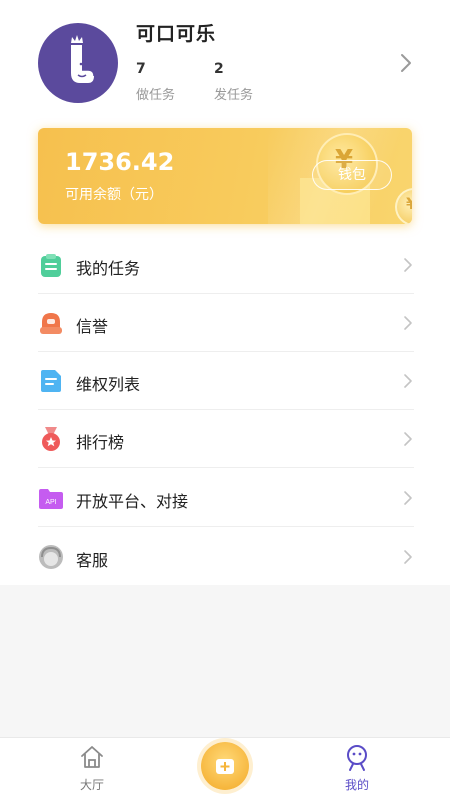 This screenshot has width=450, height=801. What do you see at coordinates (114, 195) in the screenshot?
I see `balance-label: 可用余额（元）` at bounding box center [114, 195].